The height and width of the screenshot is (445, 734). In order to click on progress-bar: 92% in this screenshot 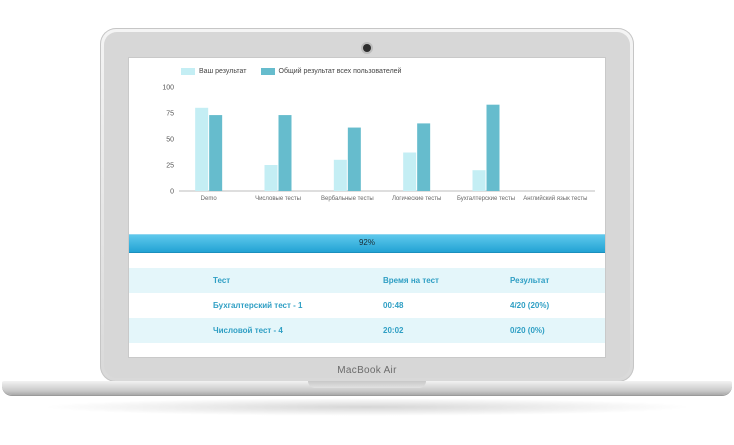, I will do `click(367, 243)`.